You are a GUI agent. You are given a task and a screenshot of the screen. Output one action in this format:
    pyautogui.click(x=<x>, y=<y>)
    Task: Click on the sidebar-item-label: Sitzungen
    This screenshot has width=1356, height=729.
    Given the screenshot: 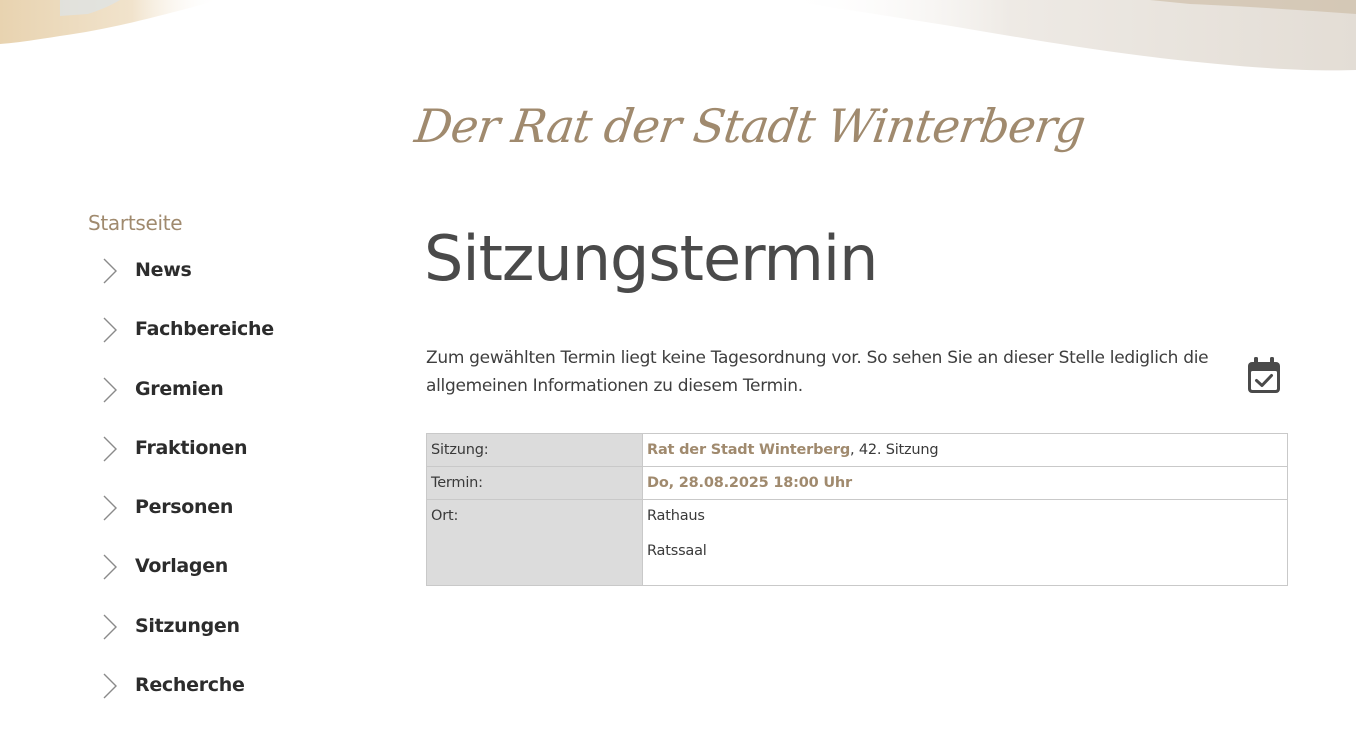 What is the action you would take?
    pyautogui.click(x=187, y=625)
    